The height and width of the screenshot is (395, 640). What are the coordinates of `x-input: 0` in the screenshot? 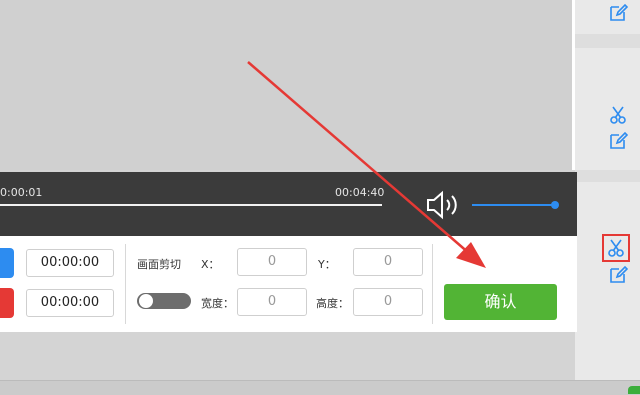 It's located at (272, 262).